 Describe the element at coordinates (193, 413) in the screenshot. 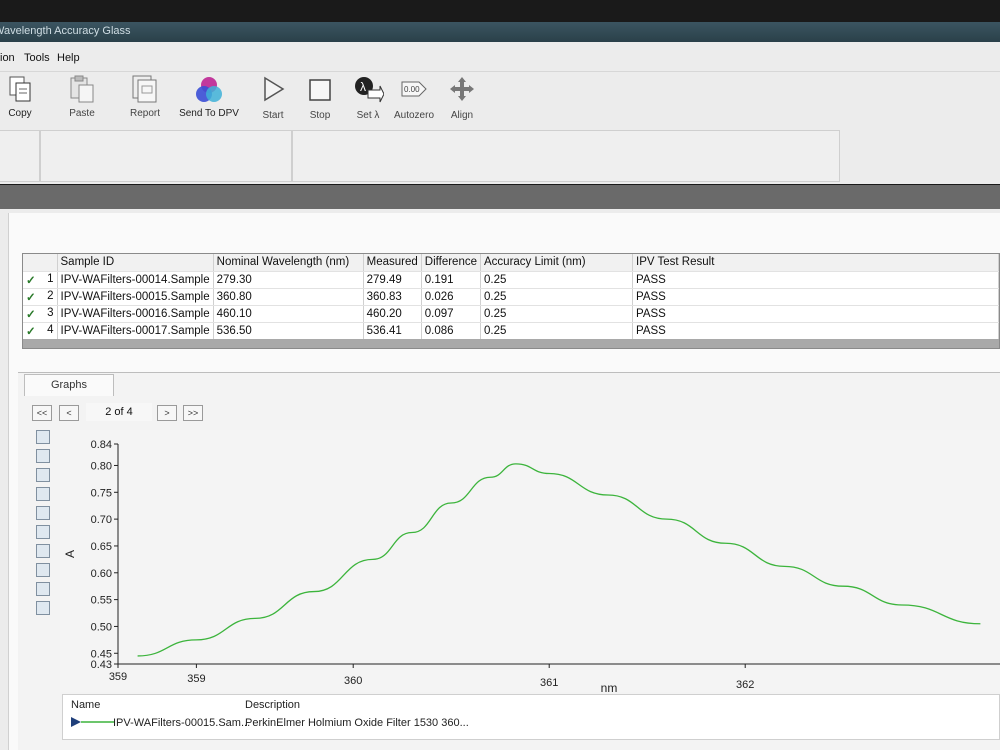

I see `last-page-button: >>` at that location.